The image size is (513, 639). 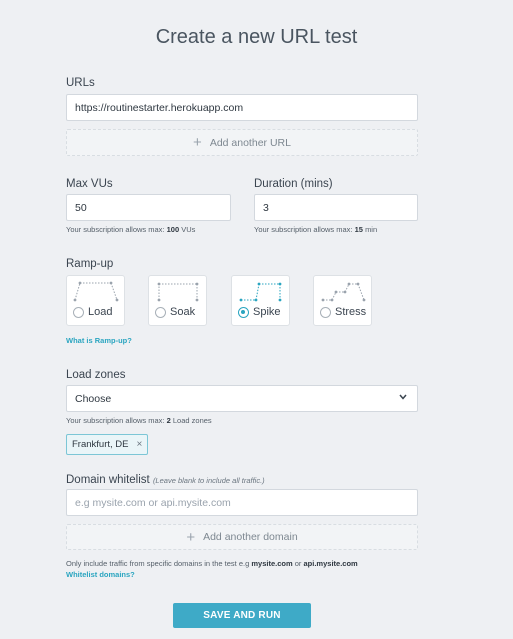 What do you see at coordinates (293, 184) in the screenshot?
I see `duration-label: Duration (mins)` at bounding box center [293, 184].